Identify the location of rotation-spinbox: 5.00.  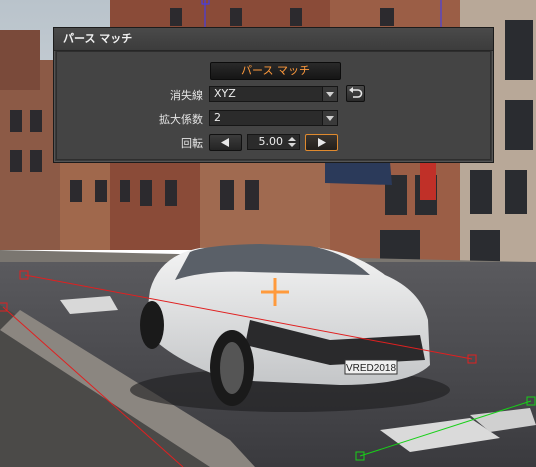
(273, 142).